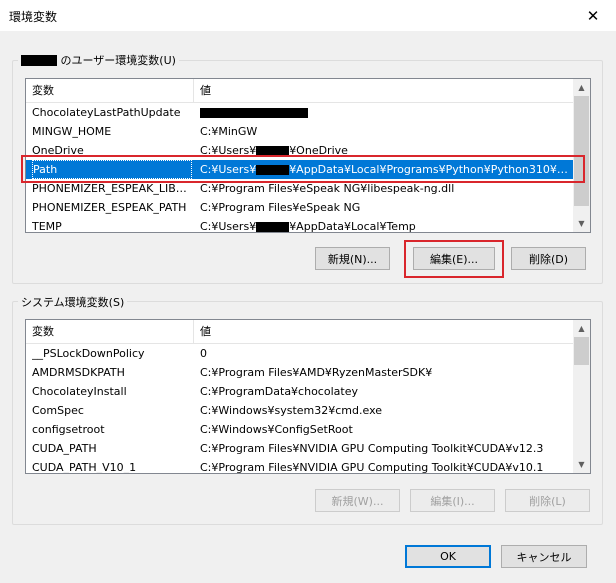 The height and width of the screenshot is (583, 616). Describe the element at coordinates (279, 391) in the screenshot. I see `variable-value: C:¥ProgramData¥chocolatey` at that location.